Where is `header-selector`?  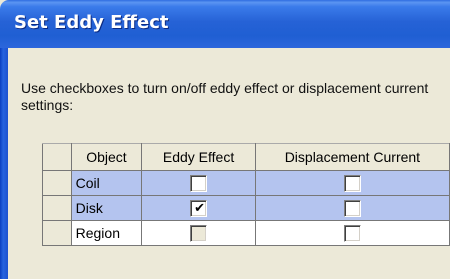
header-selector is located at coordinates (57, 157).